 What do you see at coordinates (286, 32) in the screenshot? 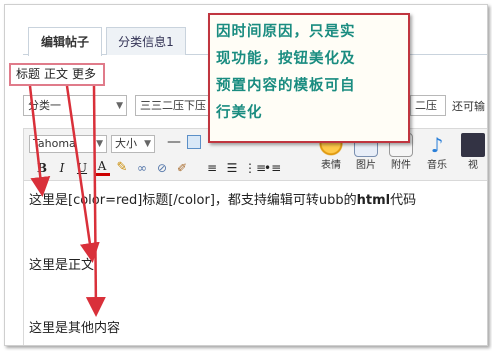
I see `callout-line: 因时间原因，只是实` at bounding box center [286, 32].